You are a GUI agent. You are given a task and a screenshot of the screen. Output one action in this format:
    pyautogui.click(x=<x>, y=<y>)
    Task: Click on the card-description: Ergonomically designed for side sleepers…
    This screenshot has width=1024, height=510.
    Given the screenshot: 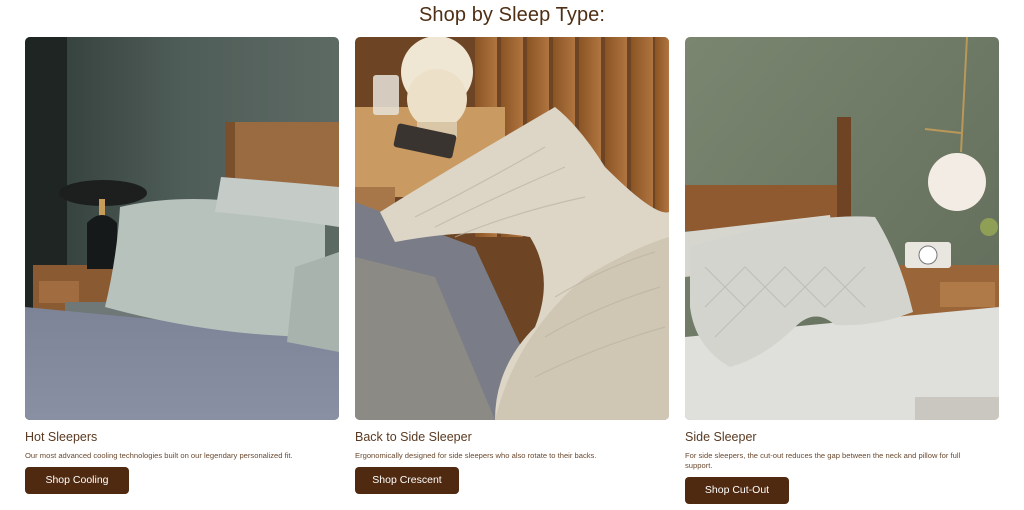 What is the action you would take?
    pyautogui.click(x=476, y=455)
    